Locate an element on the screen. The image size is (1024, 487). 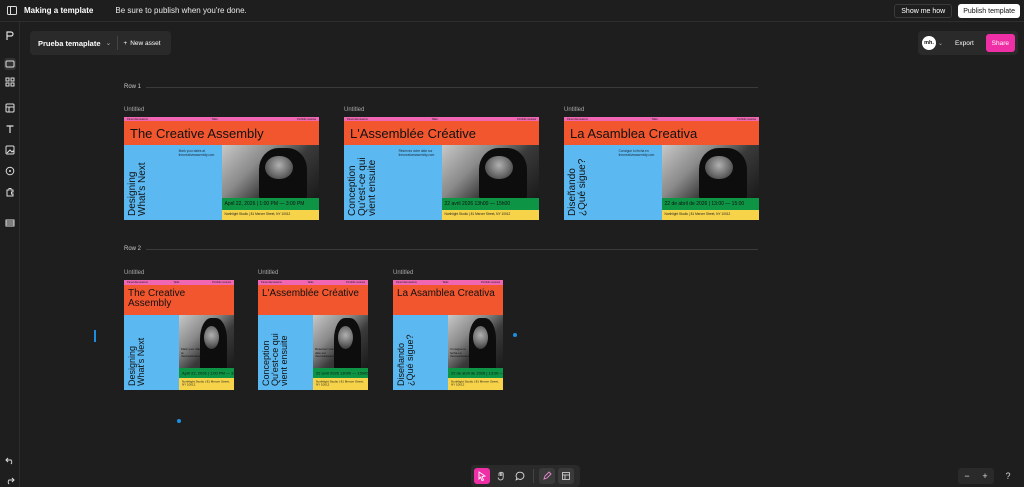
plugins-icon is located at coordinates (10, 192).